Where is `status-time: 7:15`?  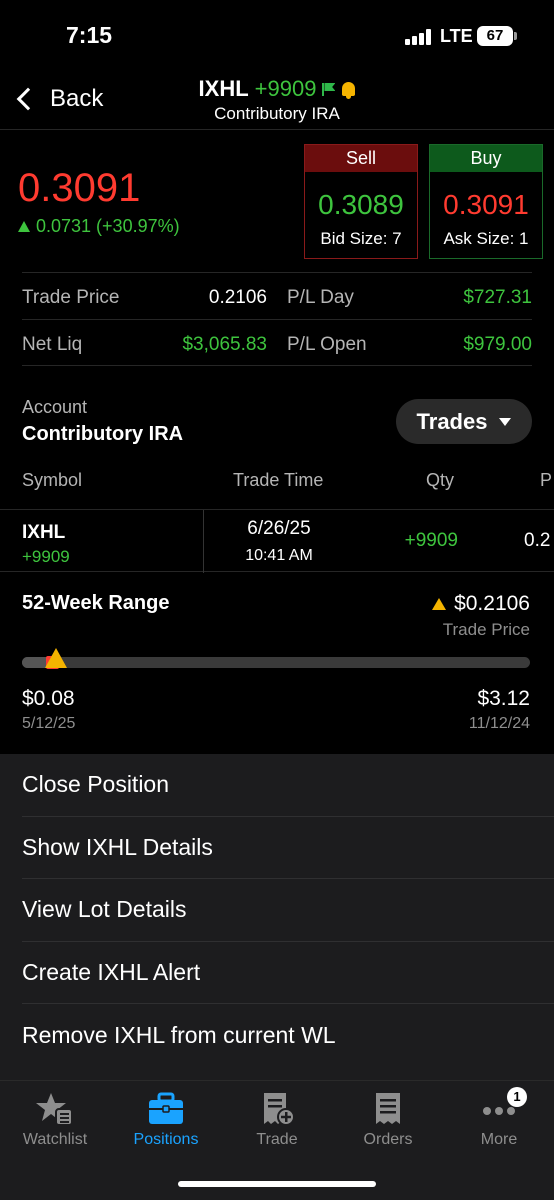
status-time: 7:15 is located at coordinates (89, 35).